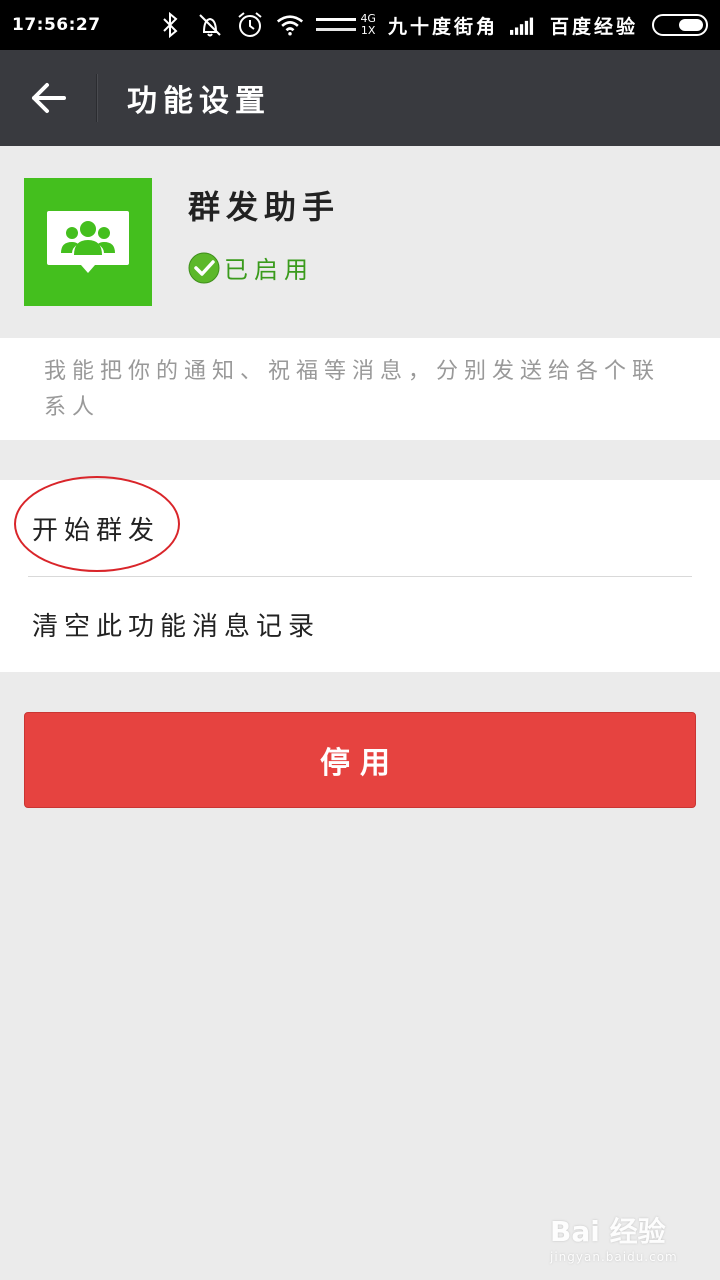  I want to click on watermark-url: jingyan.baidu.com, so click(614, 1257).